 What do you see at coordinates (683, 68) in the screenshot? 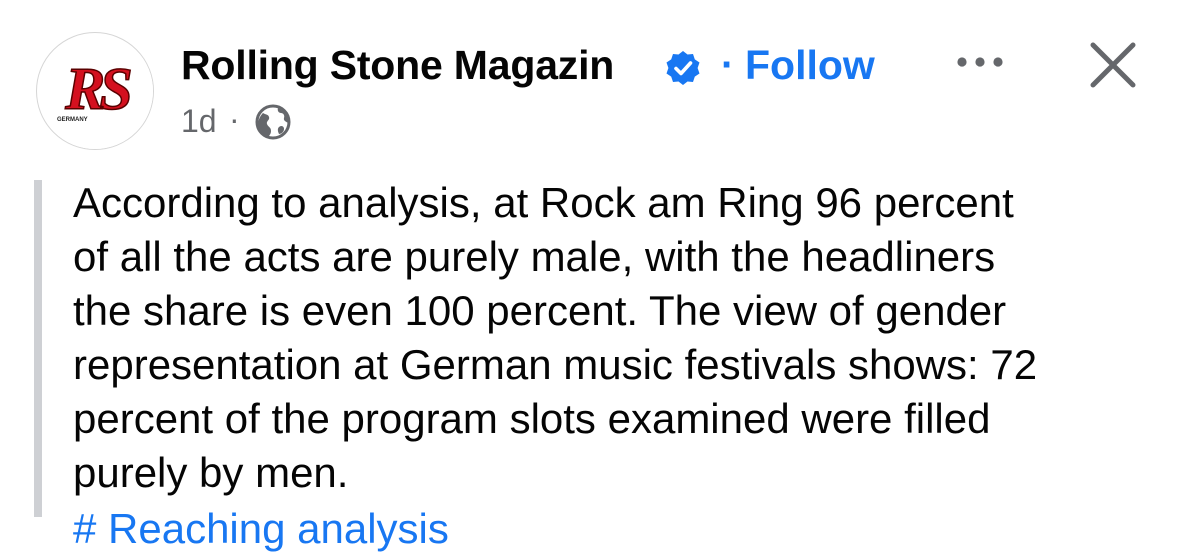
I see `verified-badge-icon` at bounding box center [683, 68].